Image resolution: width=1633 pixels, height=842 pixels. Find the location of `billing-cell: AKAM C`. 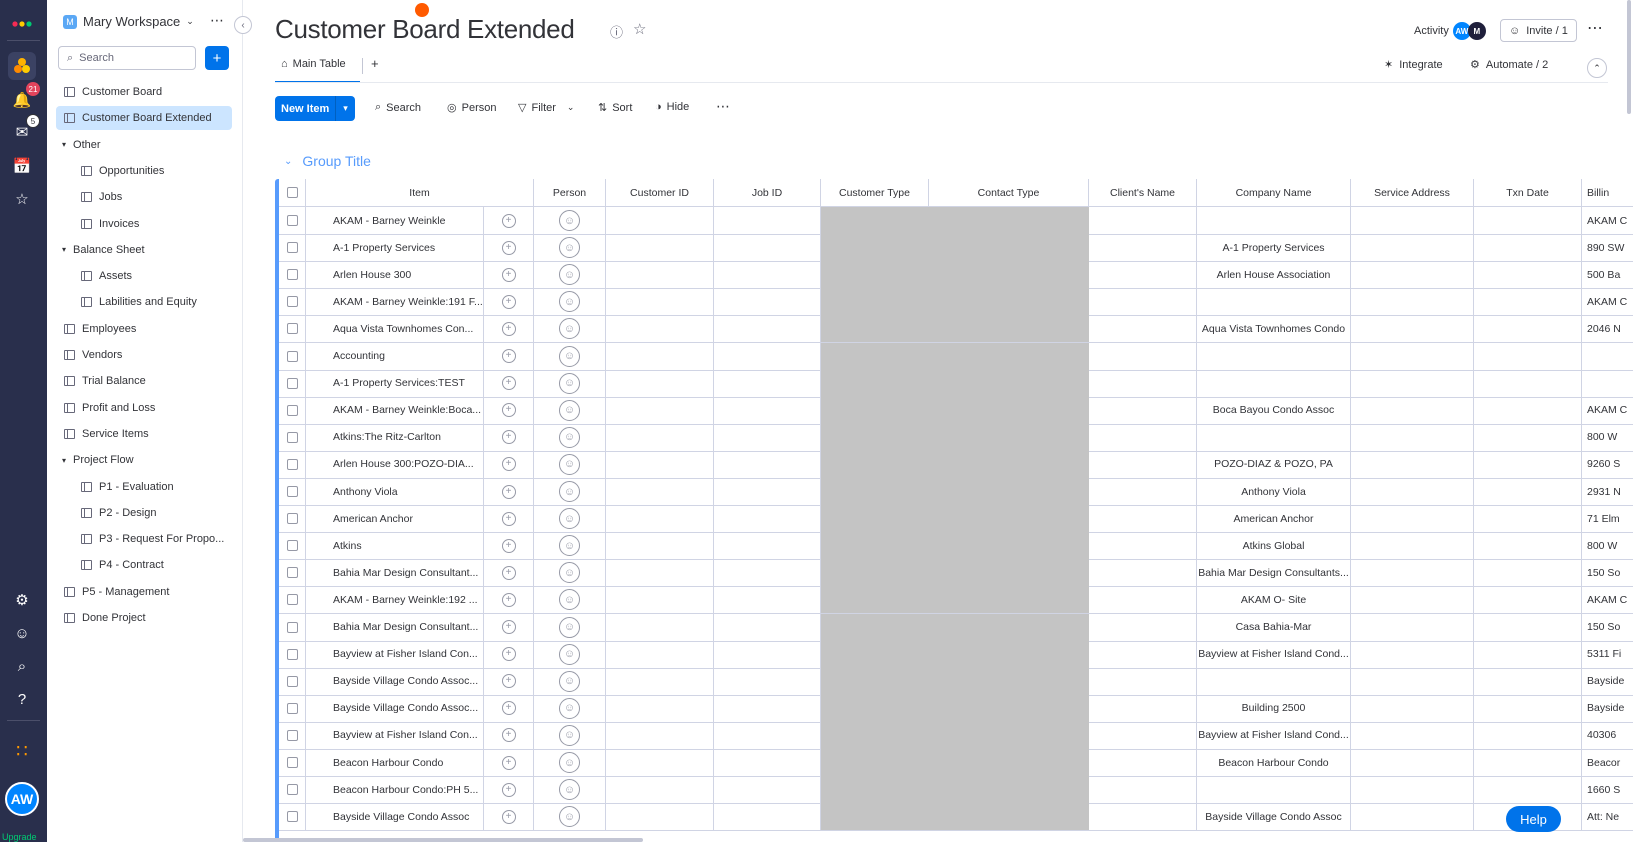

billing-cell: AKAM C is located at coordinates (1607, 599).